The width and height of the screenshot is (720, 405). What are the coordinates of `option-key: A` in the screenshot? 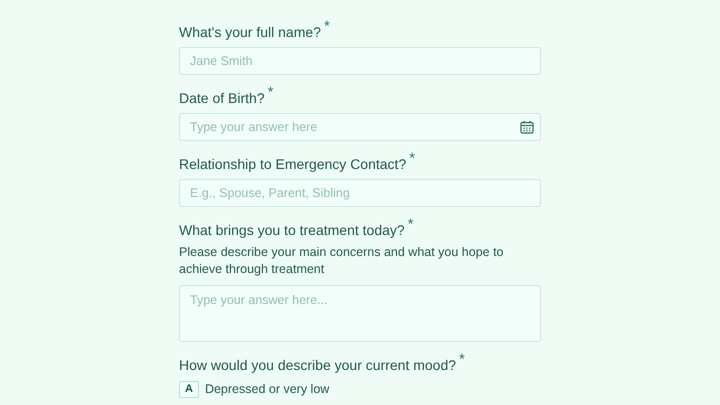 It's located at (189, 389).